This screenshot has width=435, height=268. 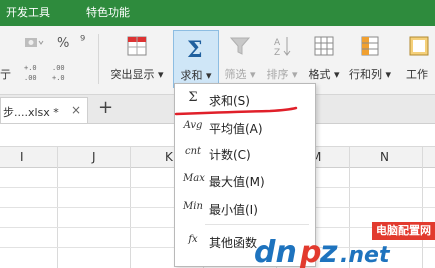 I want to click on column-header: N, so click(x=384, y=157).